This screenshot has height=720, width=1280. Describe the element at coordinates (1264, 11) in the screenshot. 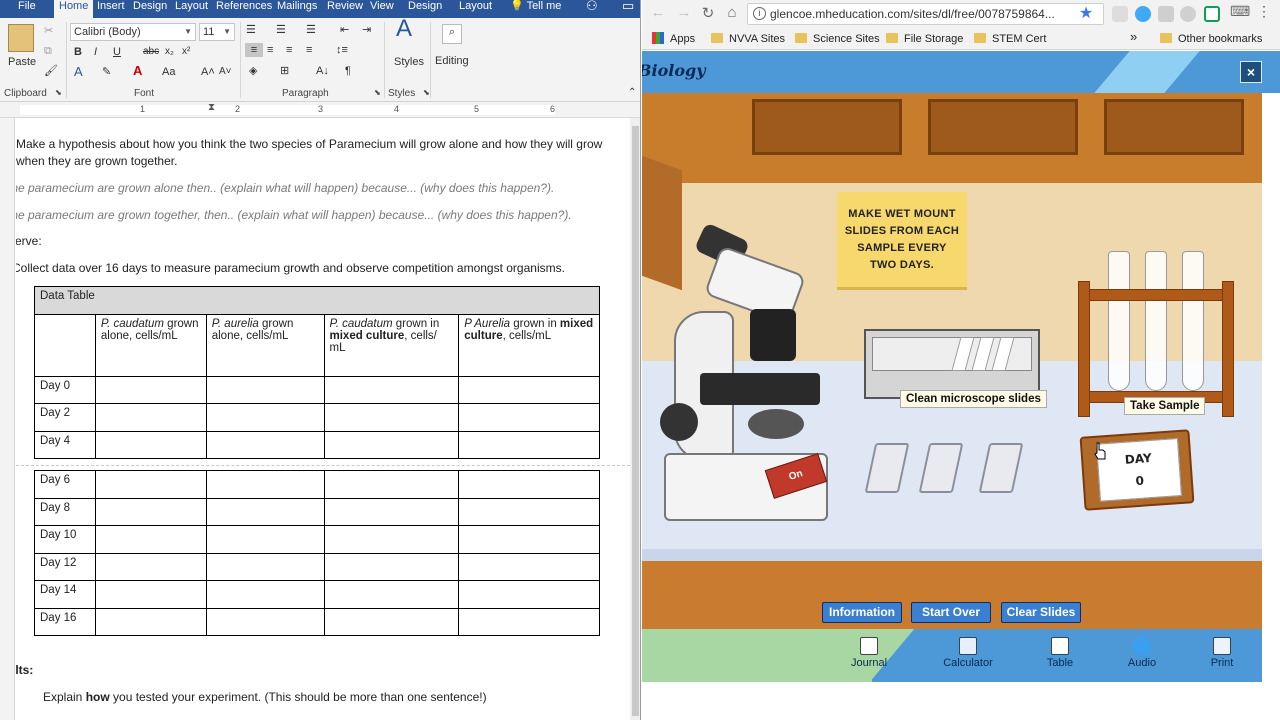

I see `menu-kebab-icon: ⋮` at that location.